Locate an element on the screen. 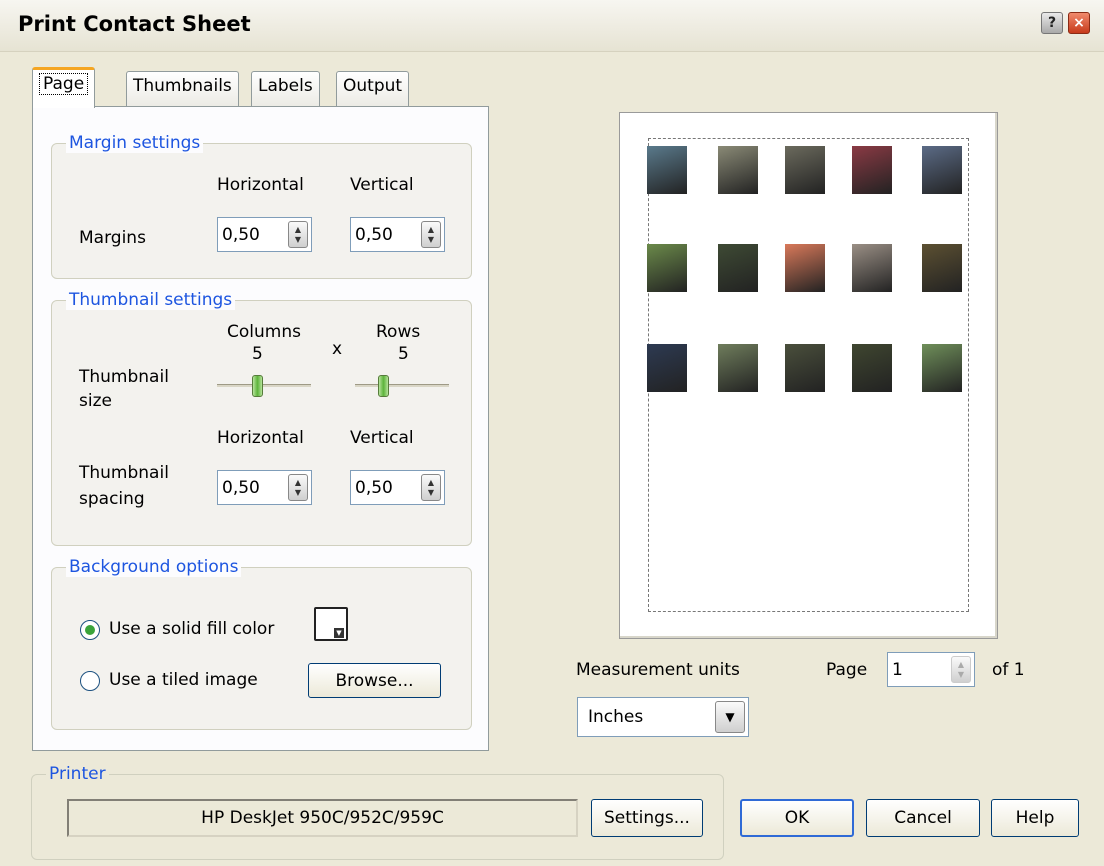  spacing-vertical-value: 0,50 is located at coordinates (374, 487).